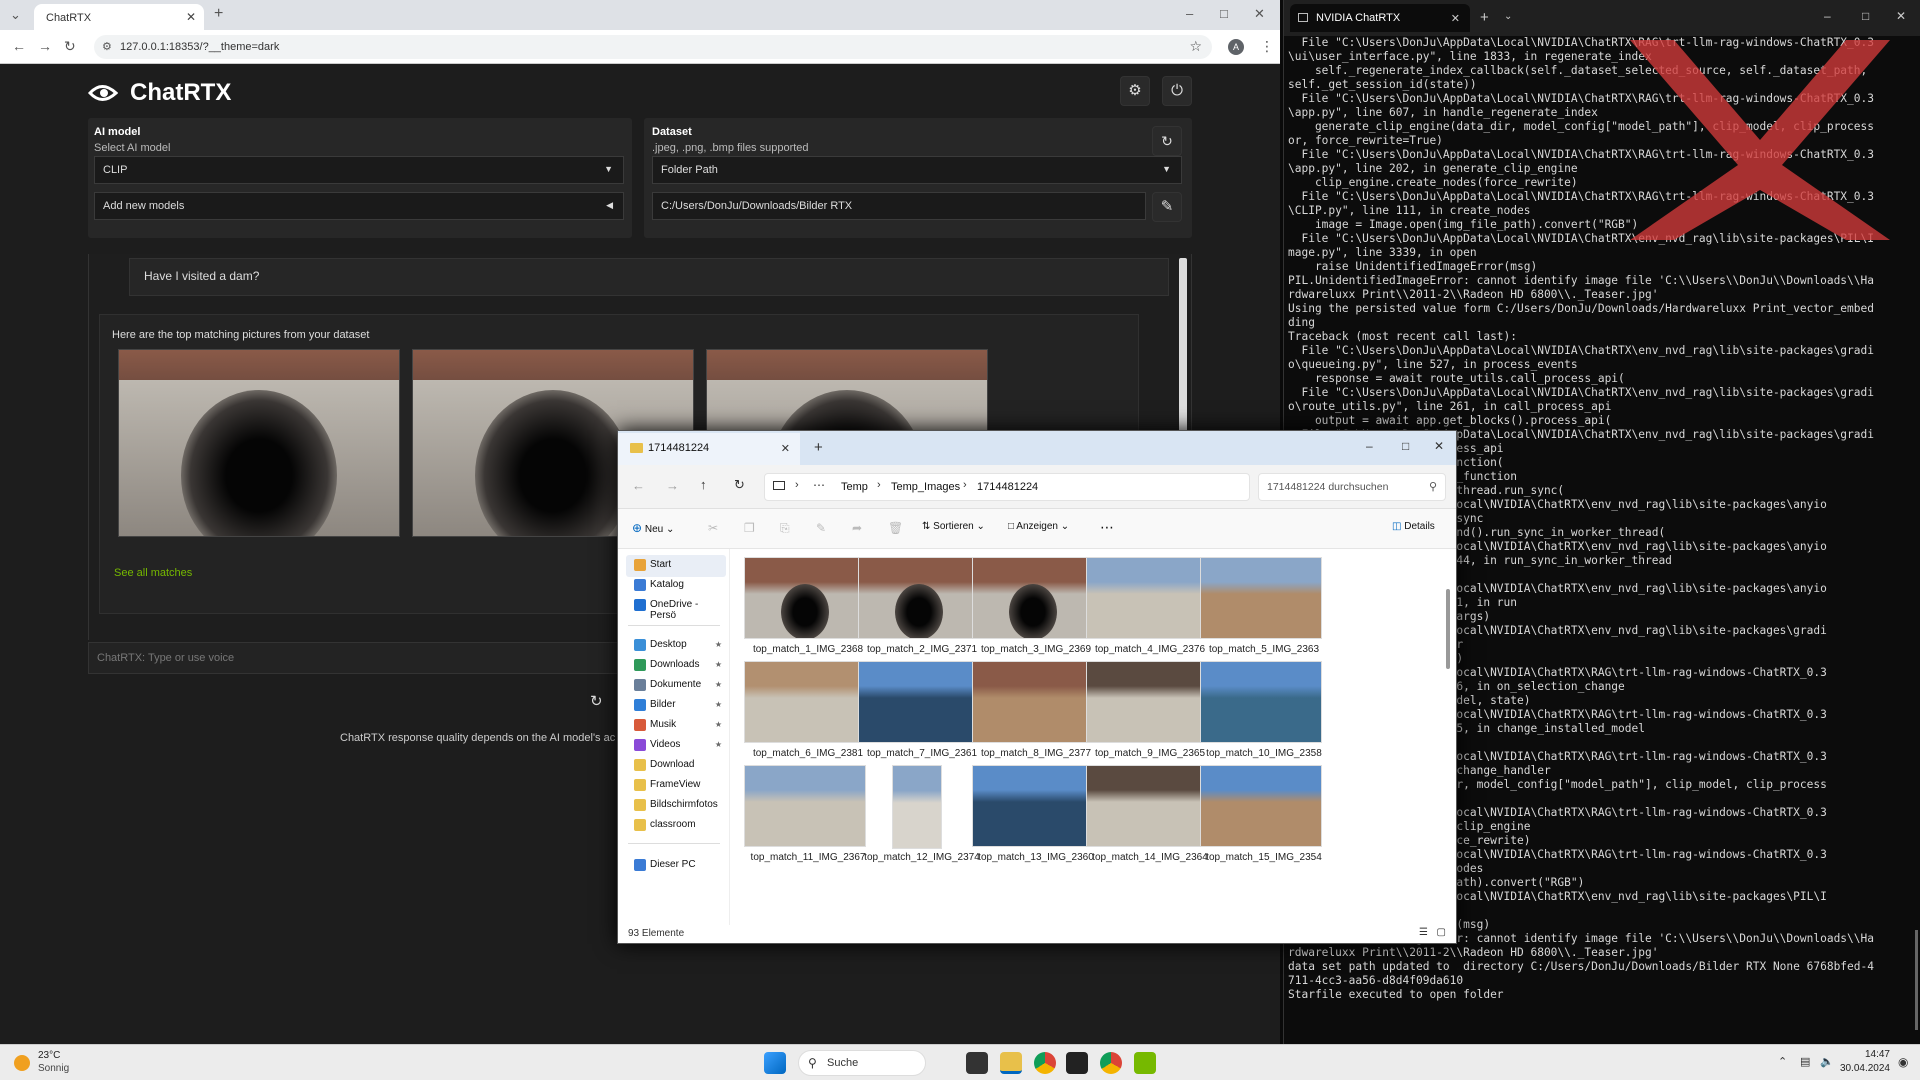  Describe the element at coordinates (1038, 526) in the screenshot. I see `view-button: □ Anzeigen ⌄` at that location.